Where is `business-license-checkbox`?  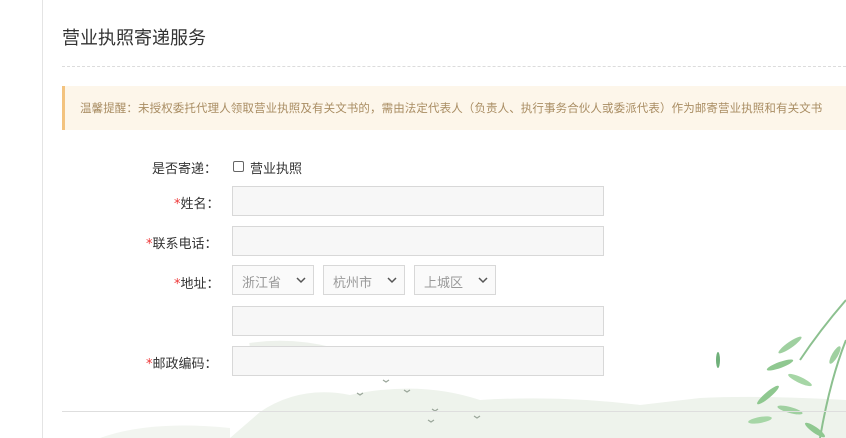
business-license-checkbox is located at coordinates (238, 166).